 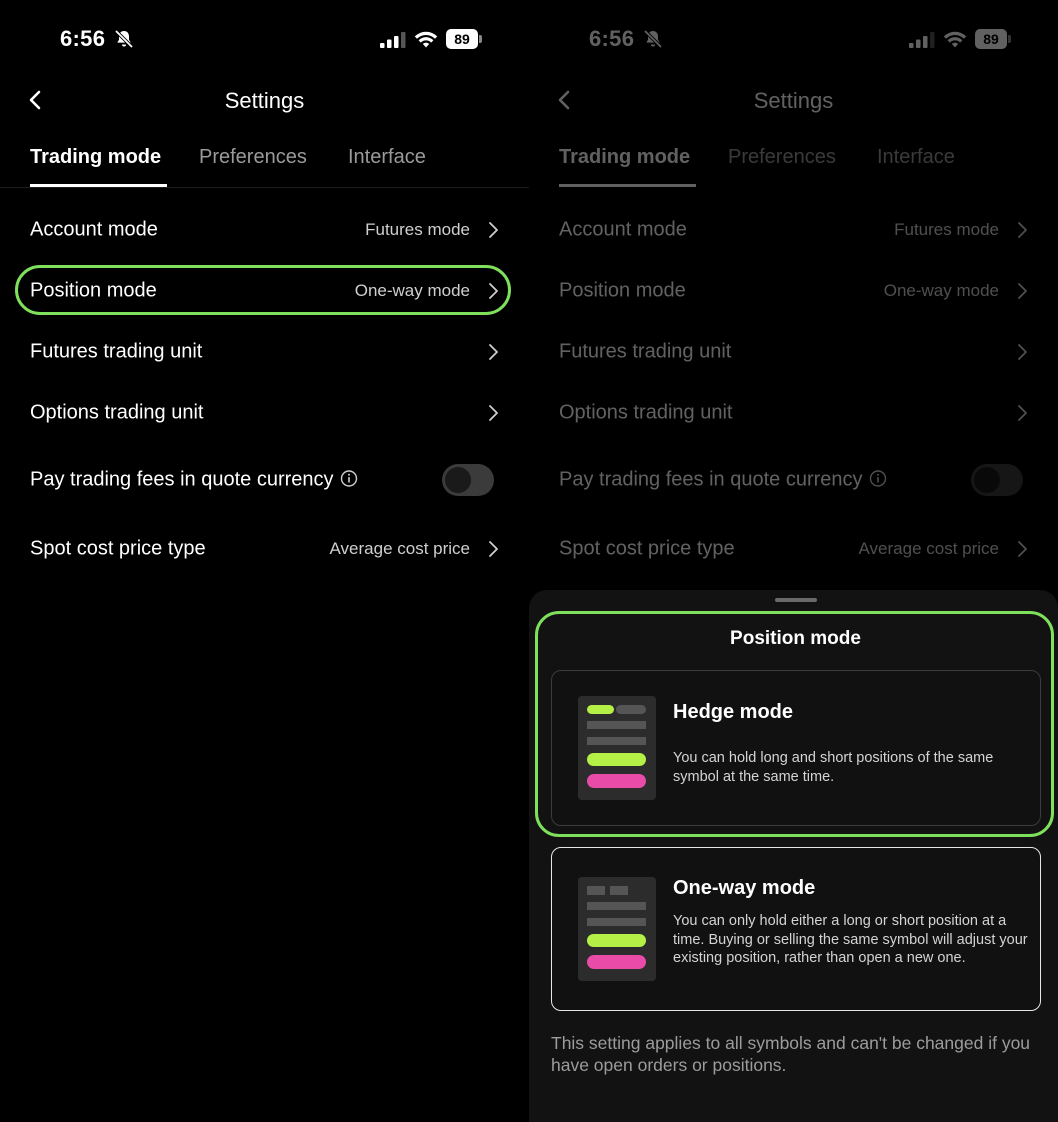 What do you see at coordinates (399, 548) in the screenshot?
I see `spot-cost-price-type-value: Average cost price` at bounding box center [399, 548].